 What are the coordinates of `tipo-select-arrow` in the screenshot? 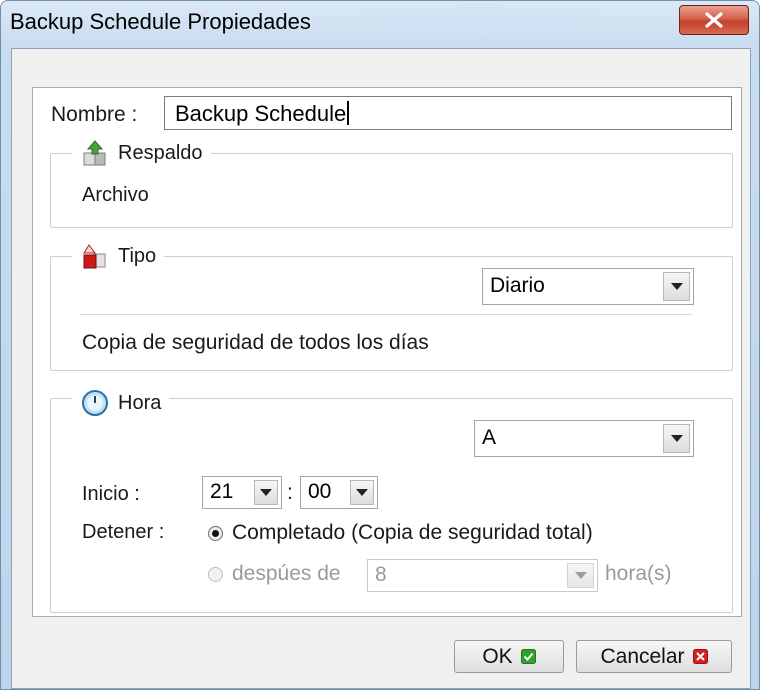 It's located at (676, 286).